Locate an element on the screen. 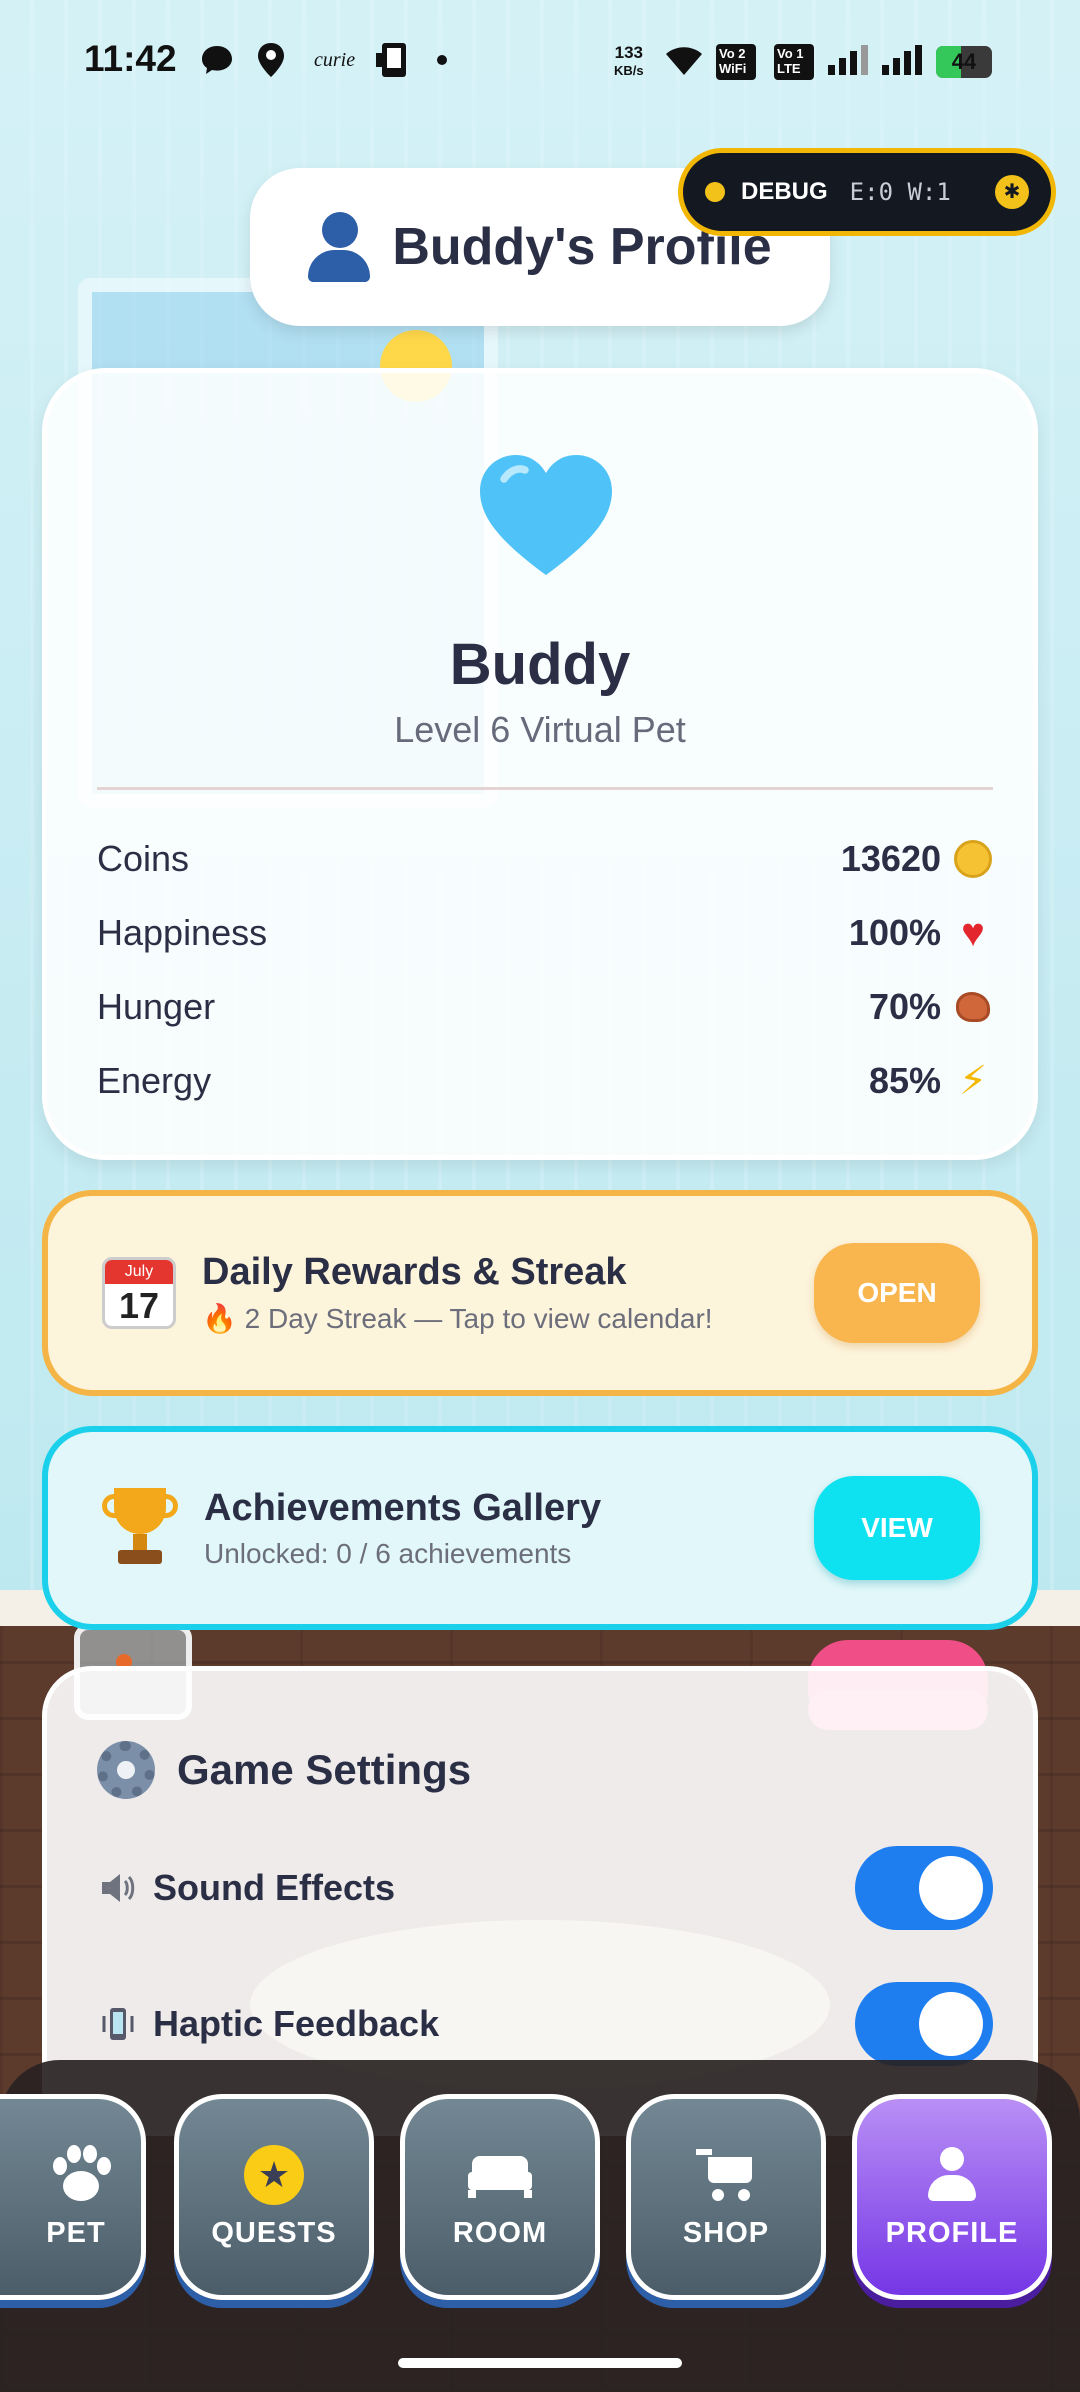 The width and height of the screenshot is (1080, 2392). nav-label: PET is located at coordinates (76, 2232).